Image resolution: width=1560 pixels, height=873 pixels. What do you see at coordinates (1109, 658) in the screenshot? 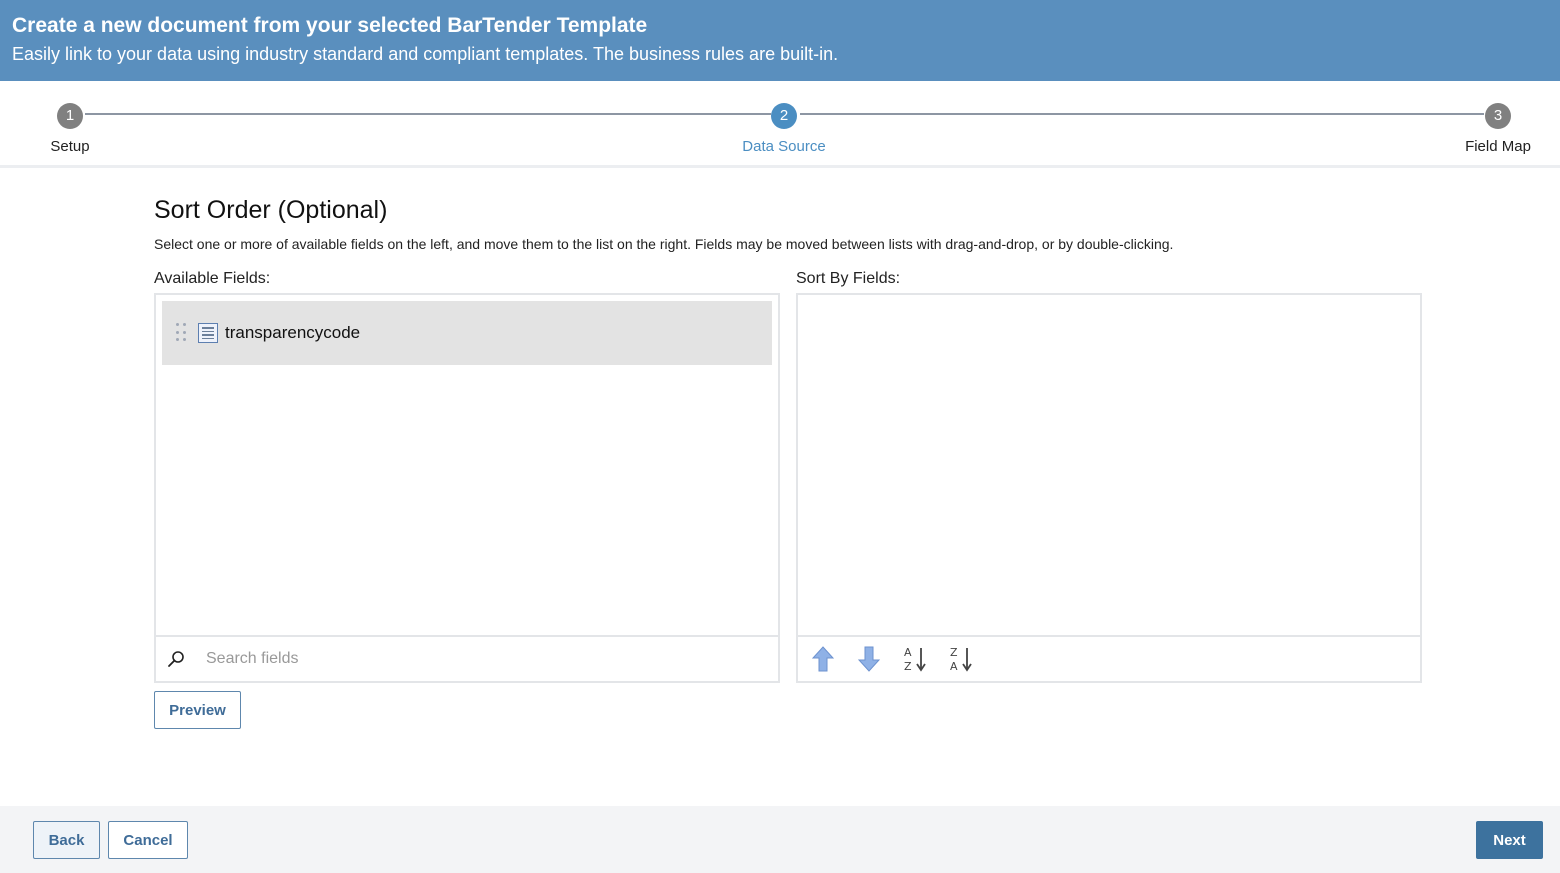
I see `sort-toolbar: A Z Z A` at bounding box center [1109, 658].